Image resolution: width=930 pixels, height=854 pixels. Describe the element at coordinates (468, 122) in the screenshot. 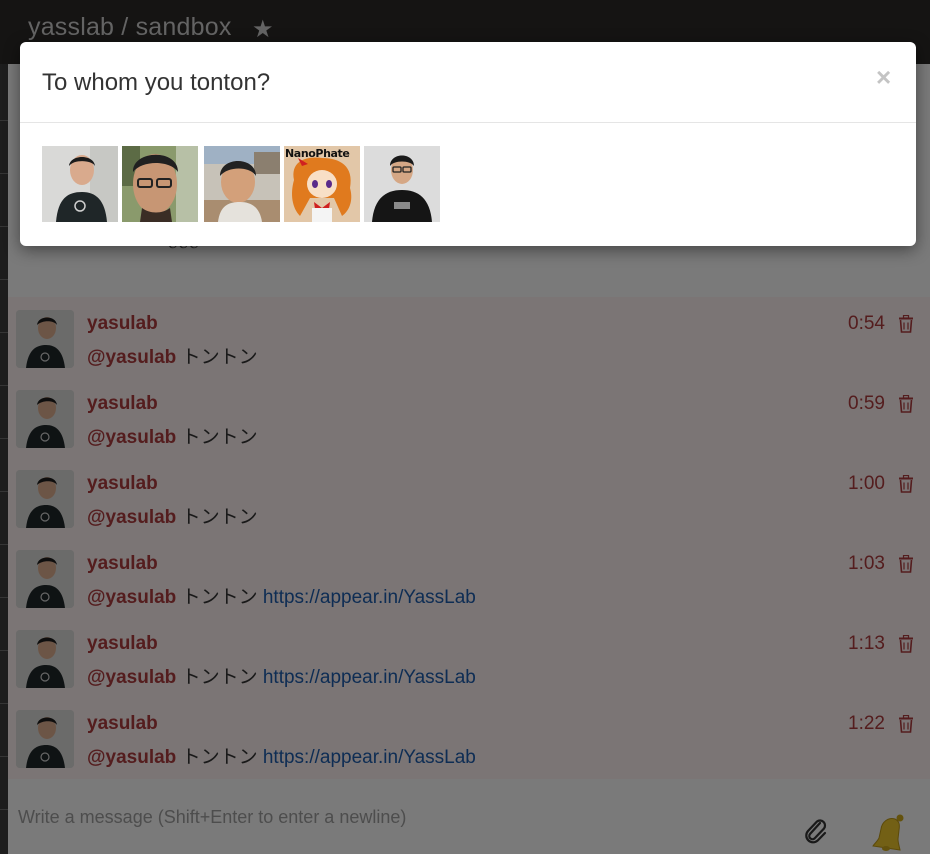

I see `modal-divider` at that location.